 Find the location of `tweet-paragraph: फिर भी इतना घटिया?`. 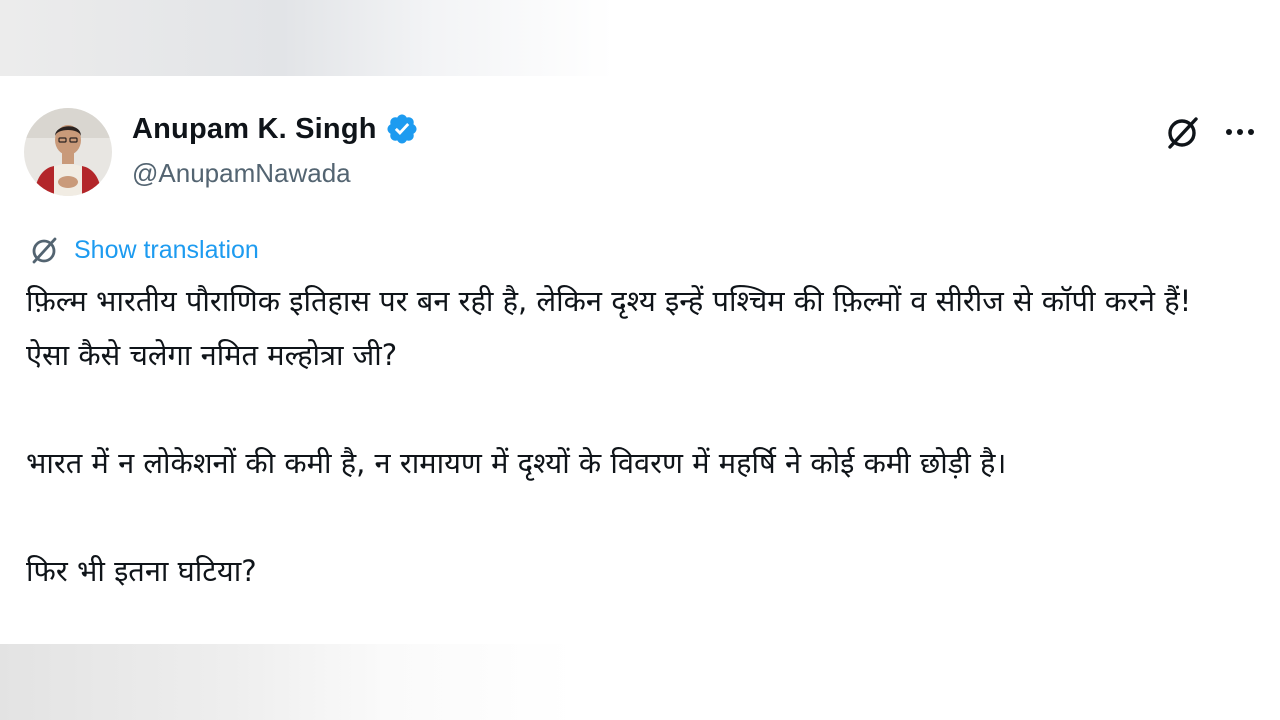

tweet-paragraph: फिर भी इतना घटिया? is located at coordinates (141, 571).